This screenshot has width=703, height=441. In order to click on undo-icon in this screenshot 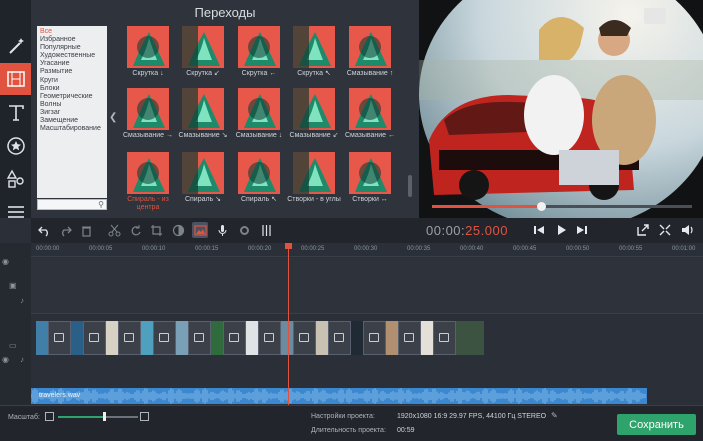, I will do `click(44, 230)`.